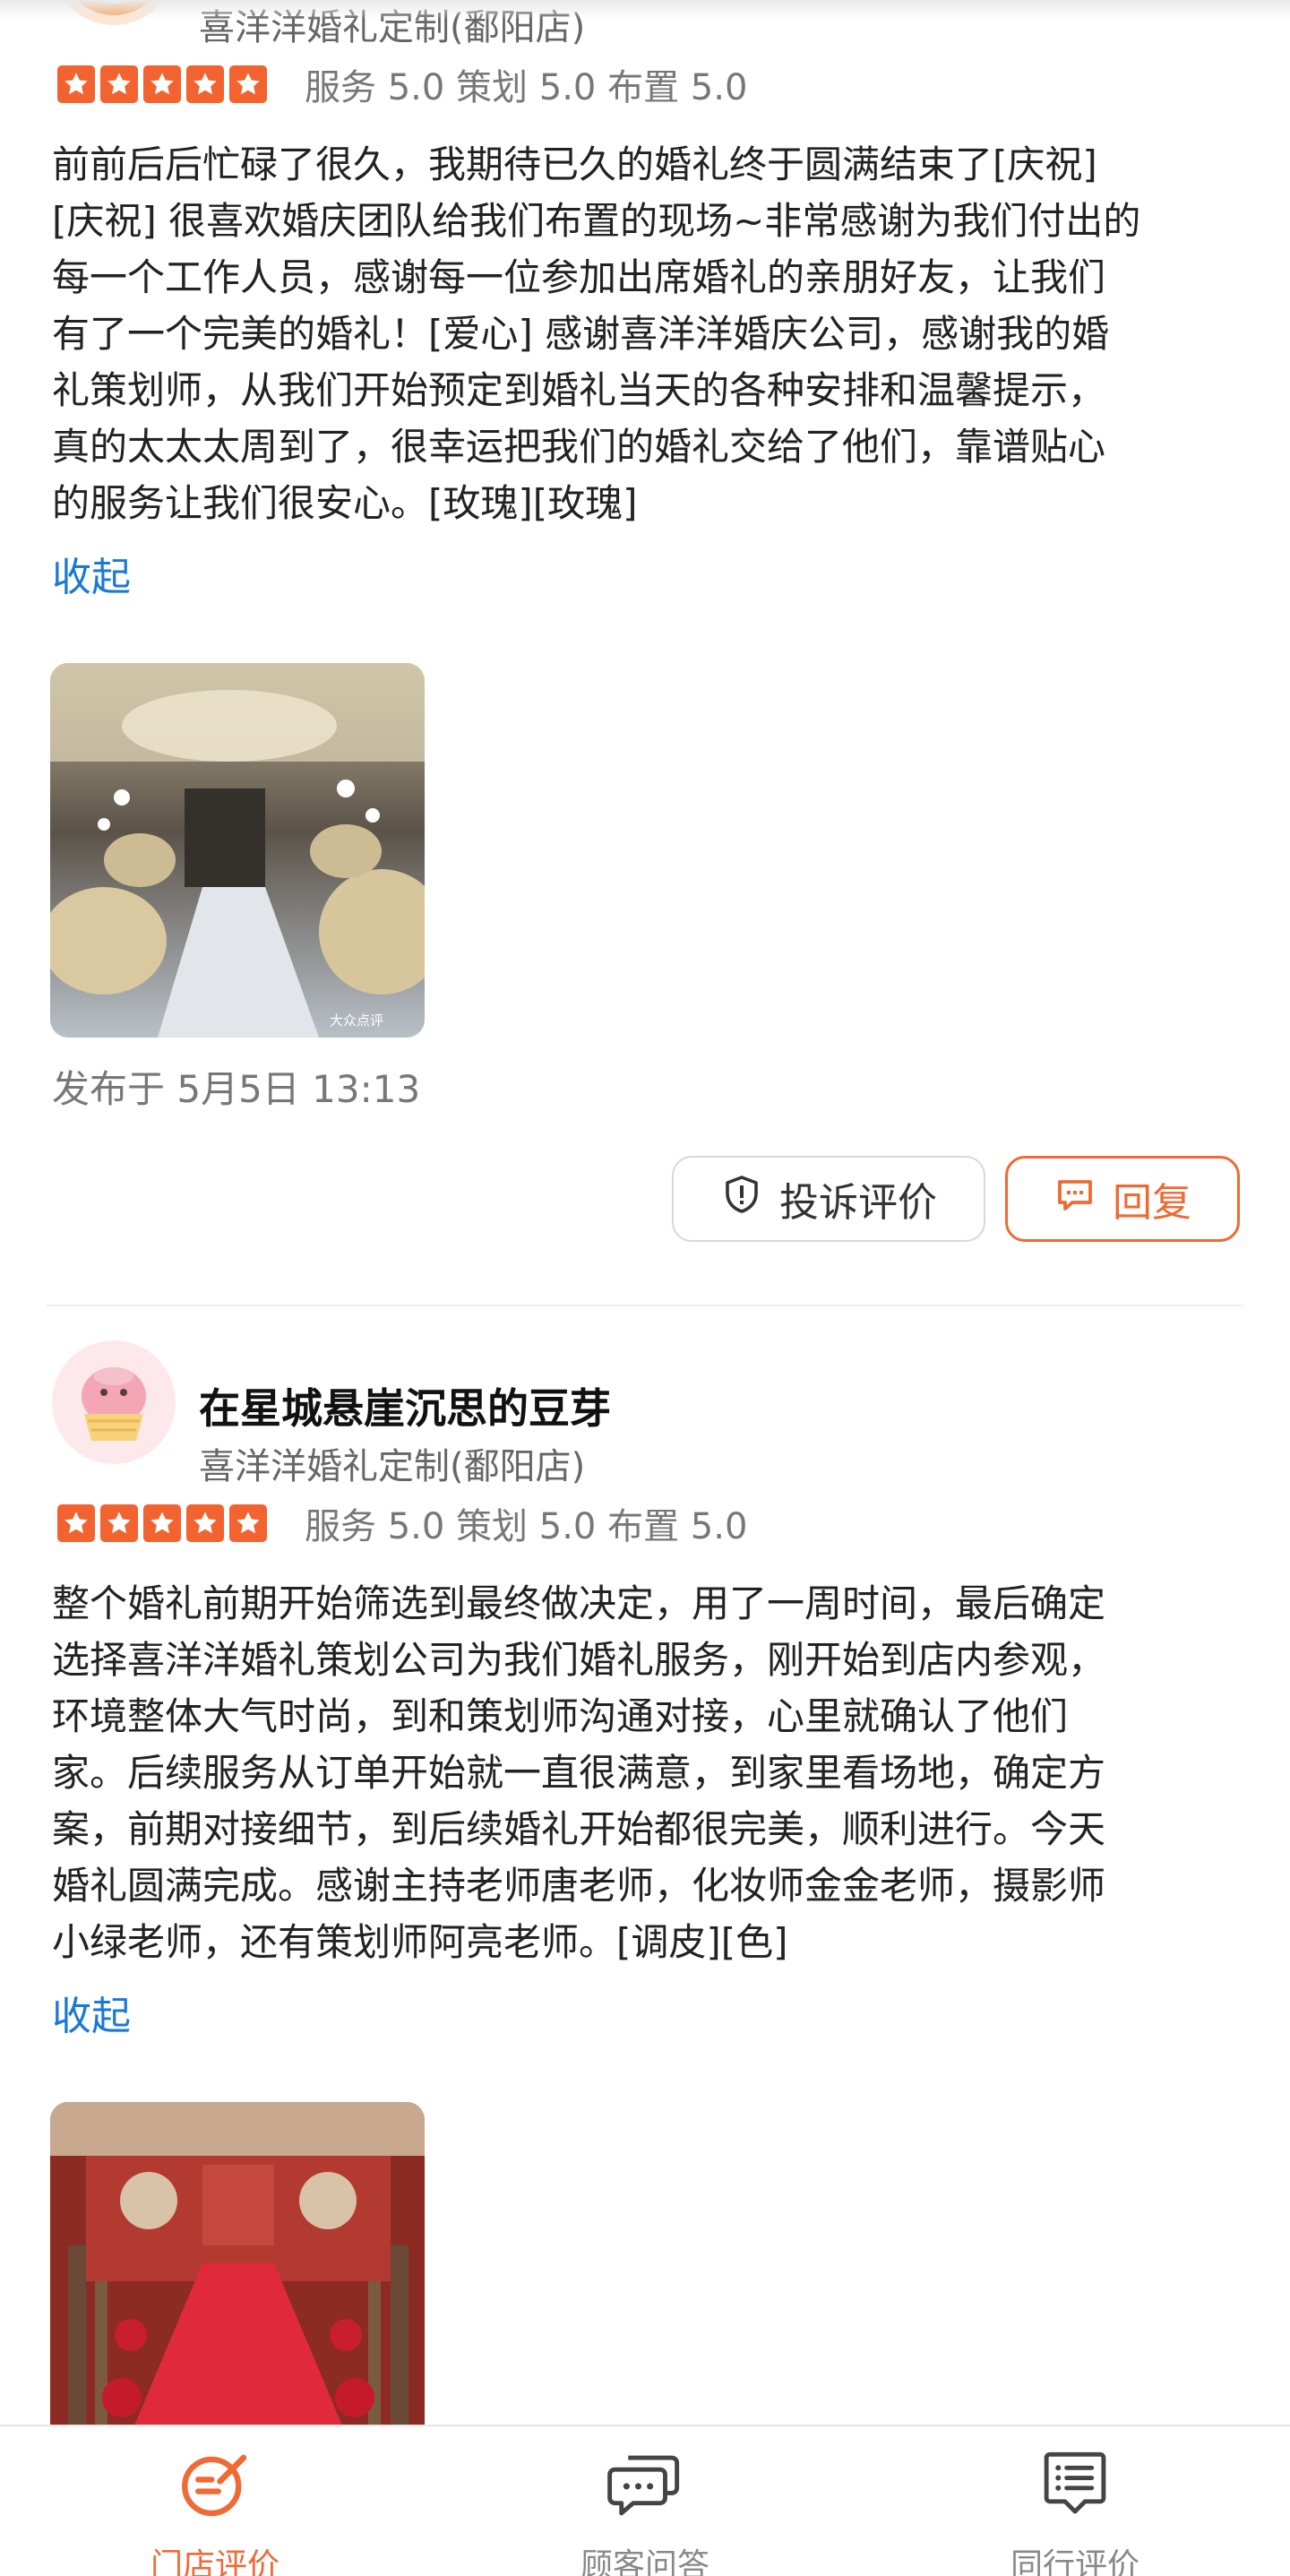 The height and width of the screenshot is (2576, 1290). Describe the element at coordinates (645, 2561) in the screenshot. I see `tab-label: 顾客问答` at that location.